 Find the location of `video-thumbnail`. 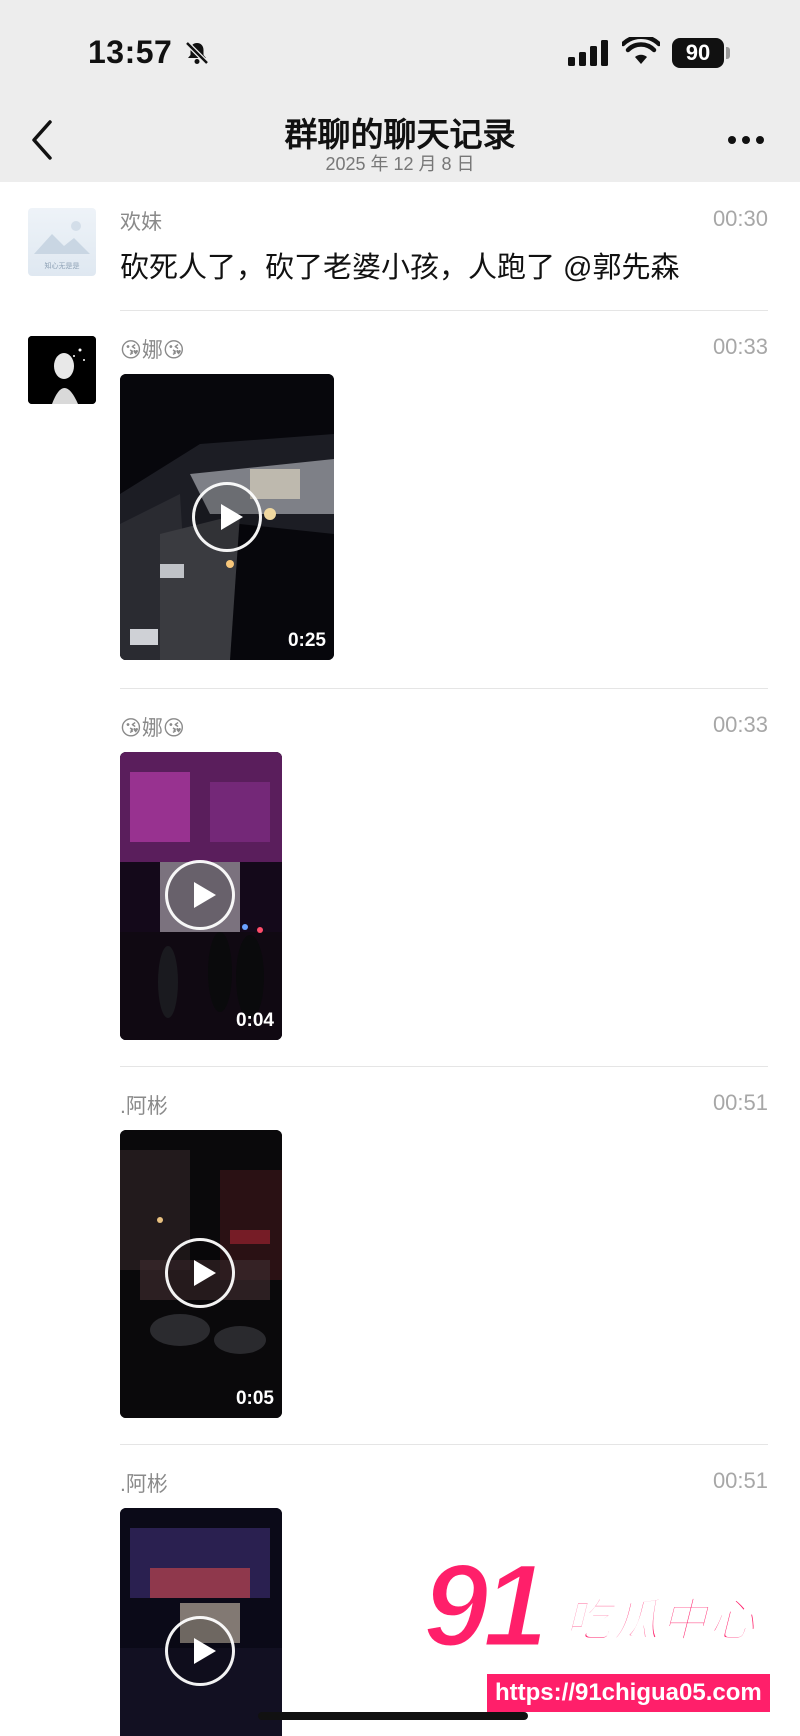

video-thumbnail is located at coordinates (201, 1622).